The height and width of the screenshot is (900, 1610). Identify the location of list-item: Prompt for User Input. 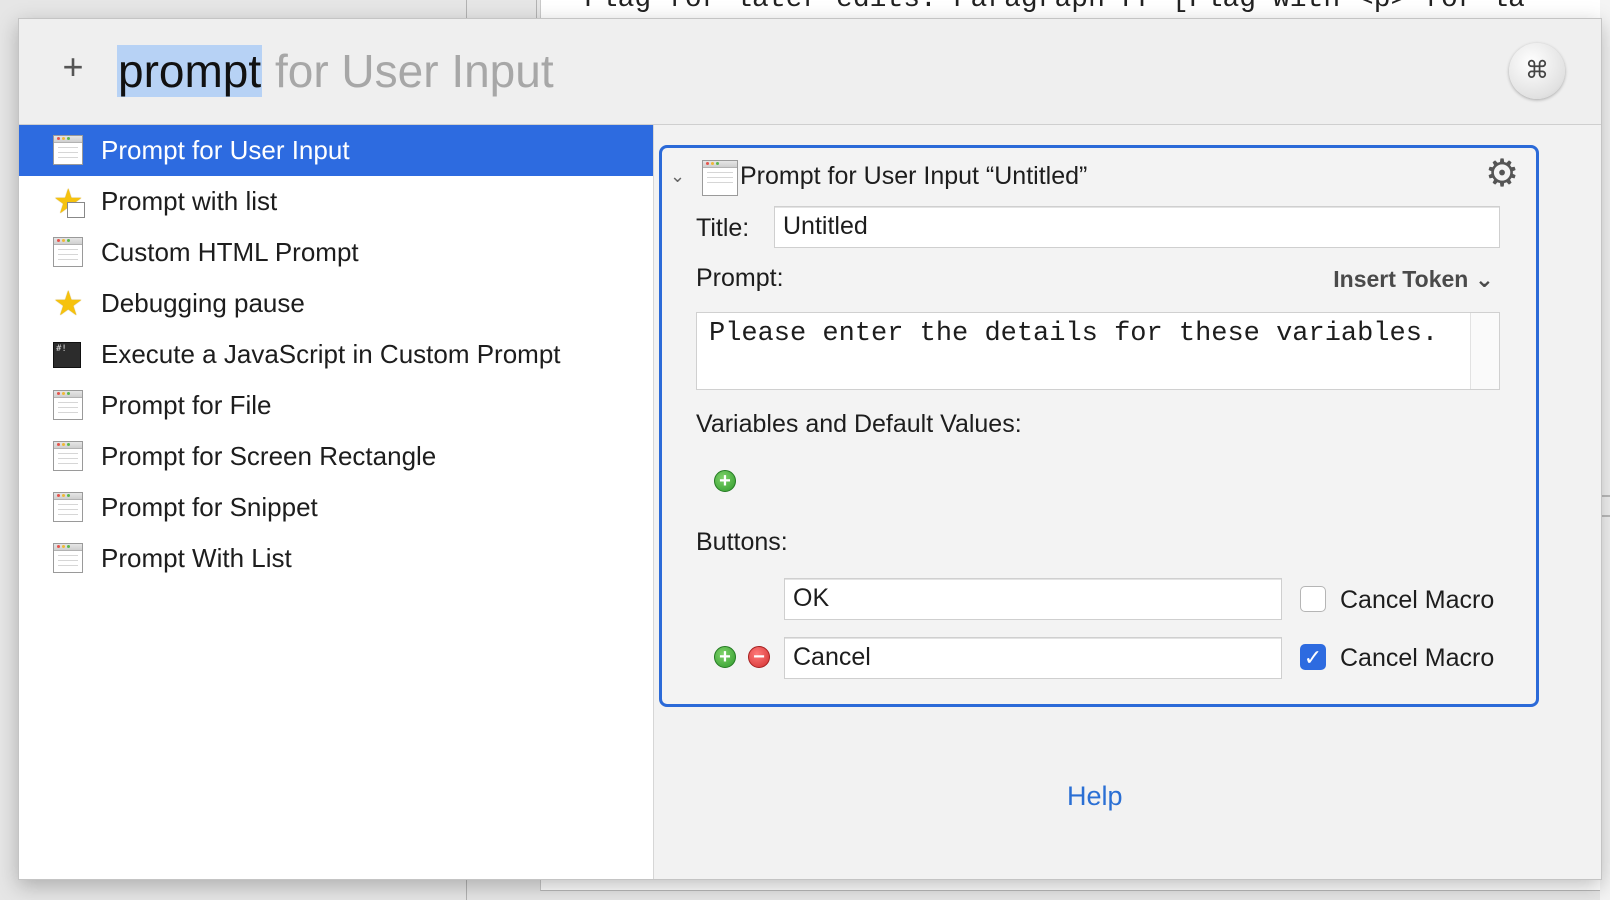
(336, 150).